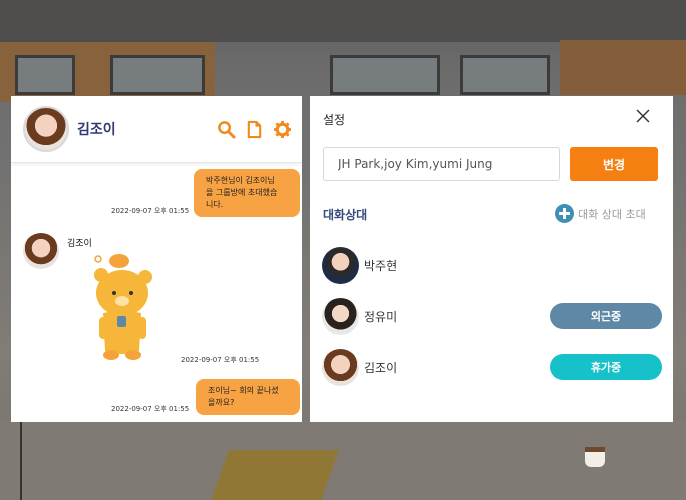 This screenshot has height=500, width=686. What do you see at coordinates (614, 164) in the screenshot?
I see `change-button: 변경` at bounding box center [614, 164].